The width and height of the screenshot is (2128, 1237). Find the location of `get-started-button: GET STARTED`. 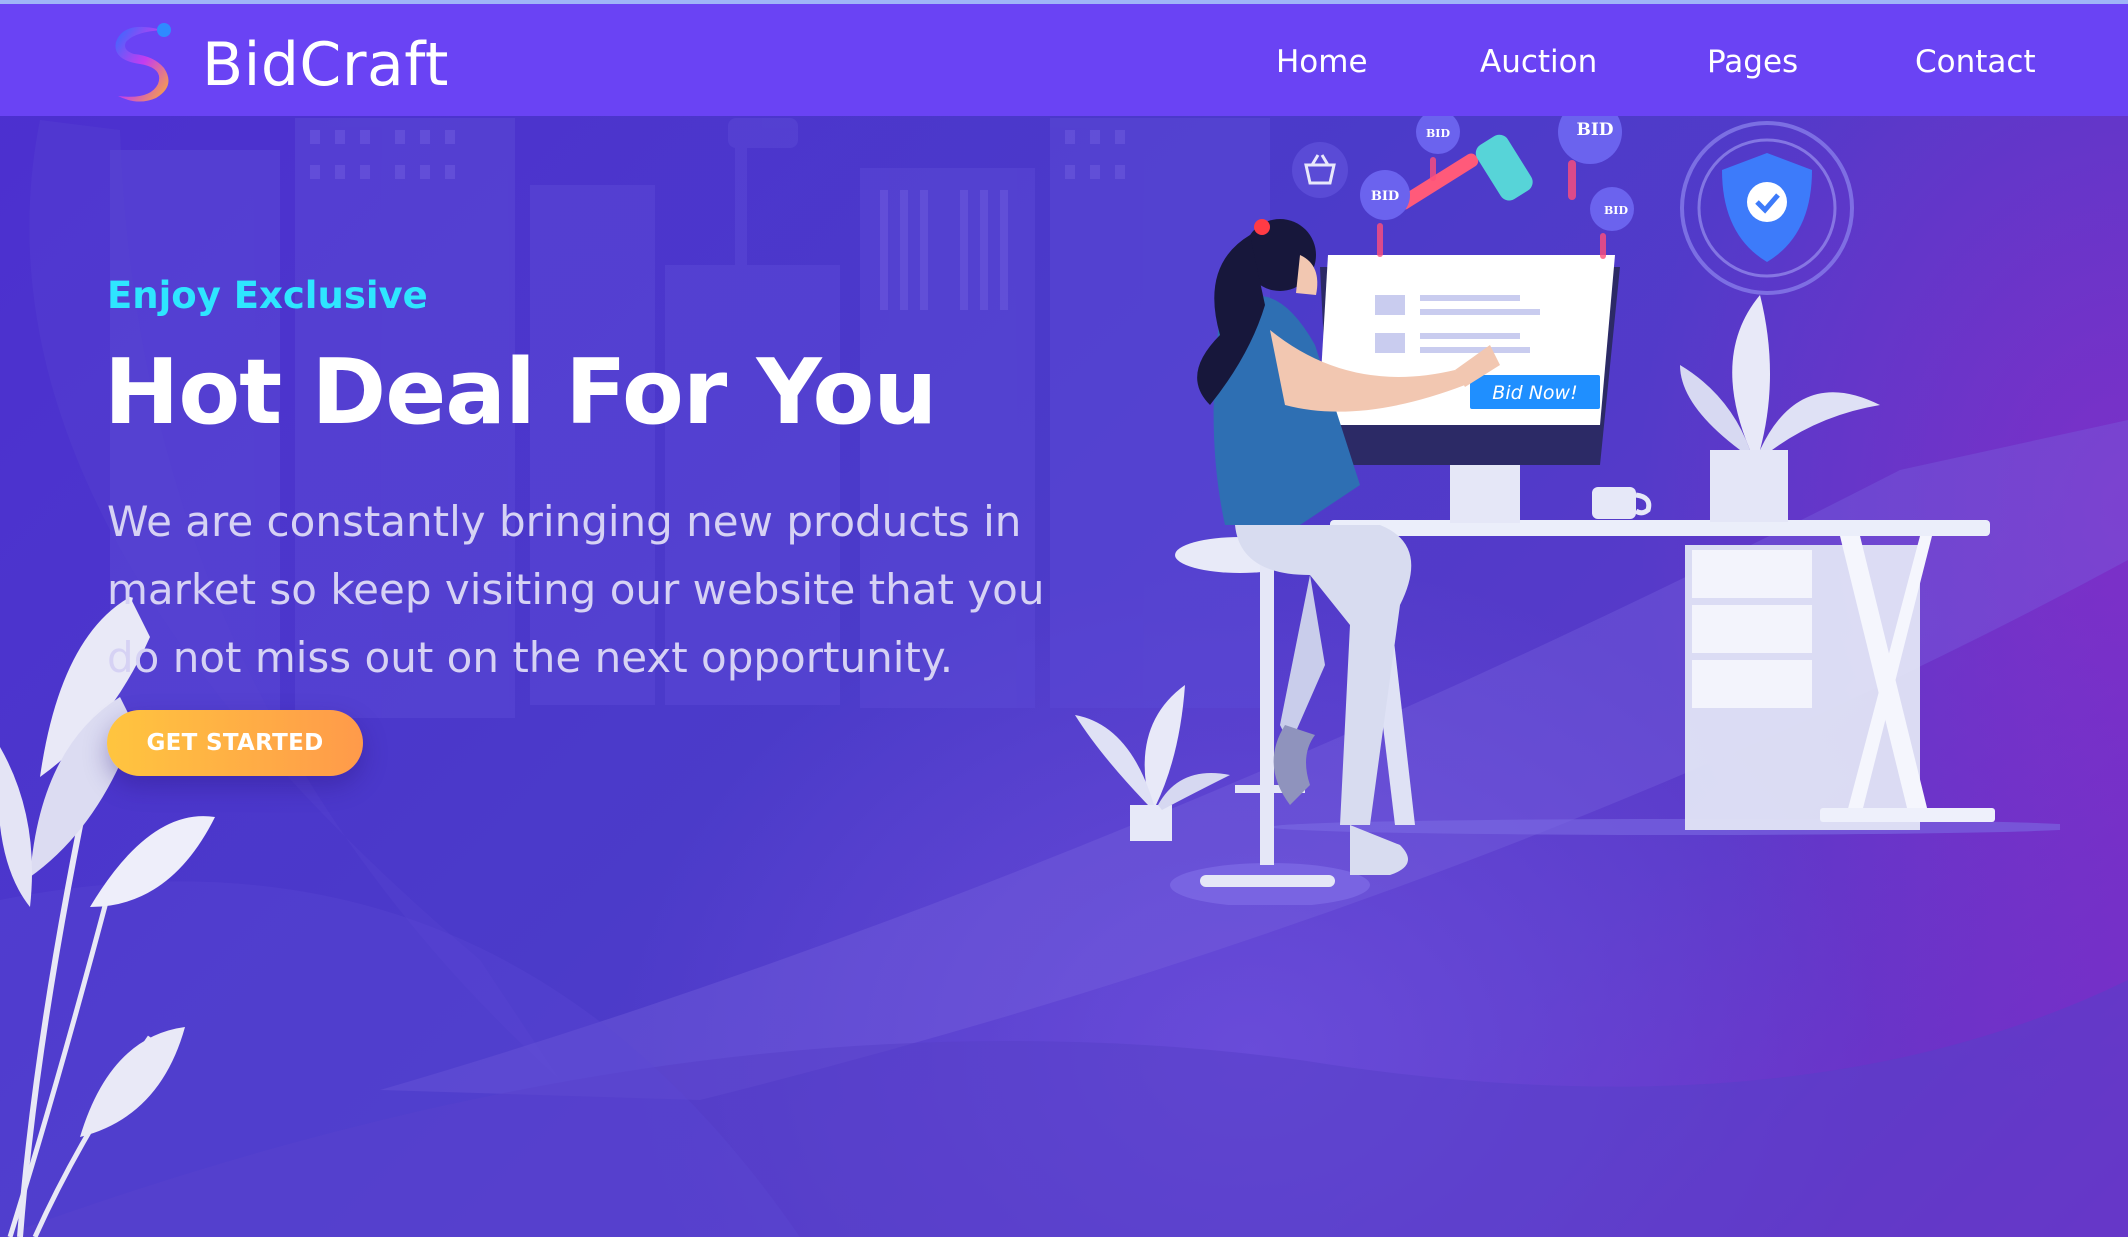

get-started-button: GET STARTED is located at coordinates (235, 743).